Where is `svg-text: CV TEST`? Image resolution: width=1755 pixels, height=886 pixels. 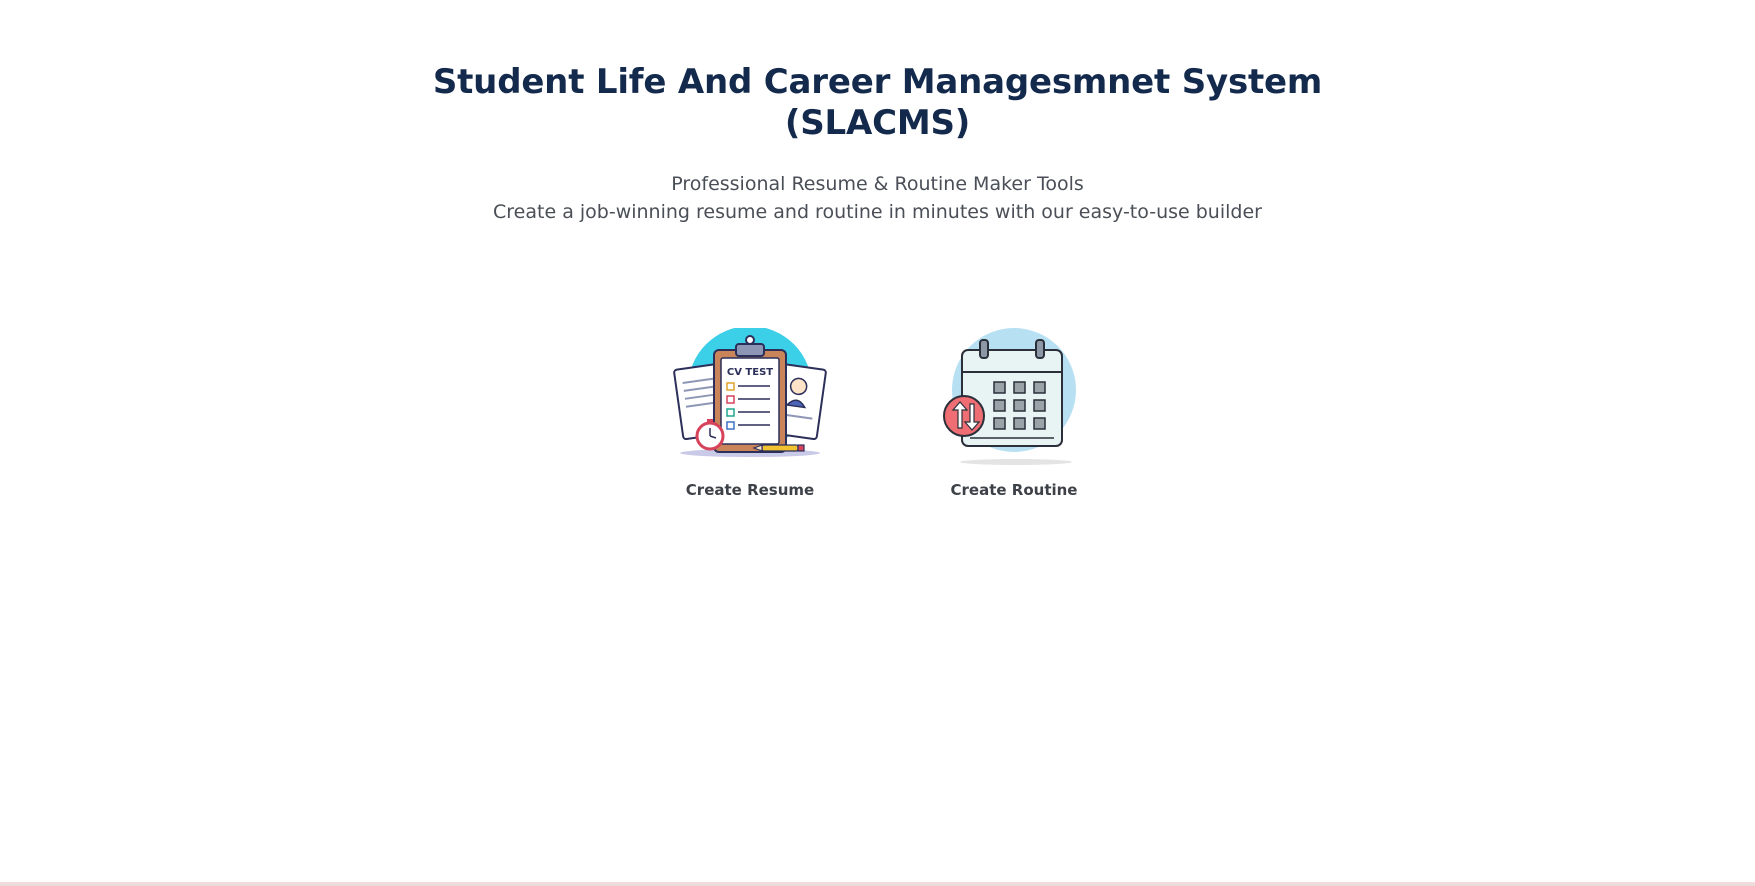 svg-text: CV TEST is located at coordinates (750, 372).